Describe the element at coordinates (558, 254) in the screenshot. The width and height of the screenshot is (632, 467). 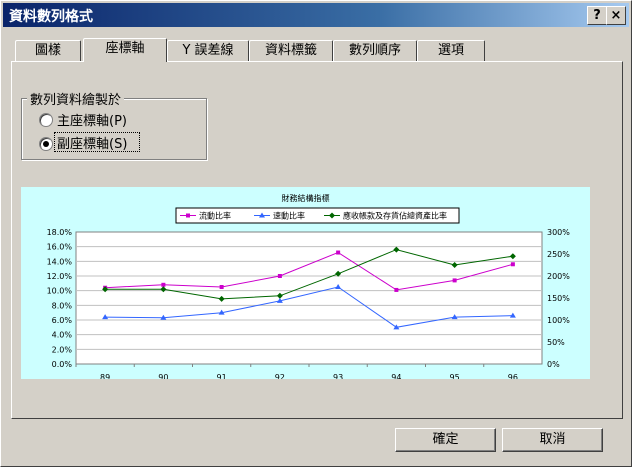
I see `y-right-tick-label: 250%` at that location.